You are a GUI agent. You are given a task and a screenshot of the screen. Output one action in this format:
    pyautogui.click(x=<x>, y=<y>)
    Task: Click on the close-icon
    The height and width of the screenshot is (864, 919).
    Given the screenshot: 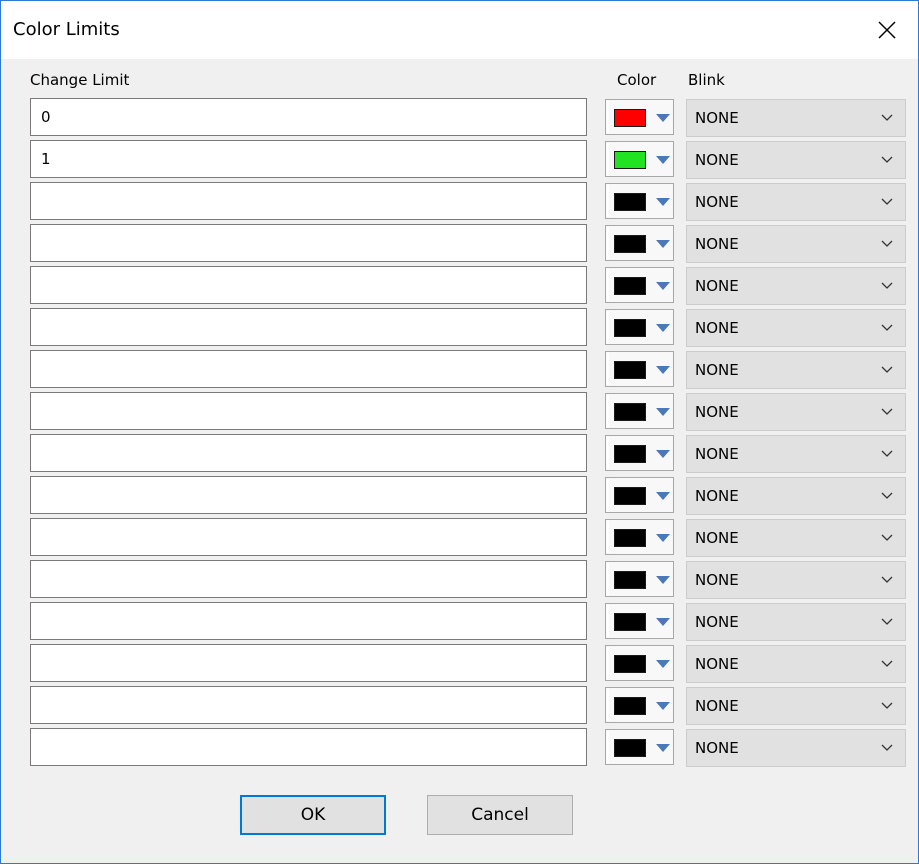 What is the action you would take?
    pyautogui.click(x=887, y=30)
    